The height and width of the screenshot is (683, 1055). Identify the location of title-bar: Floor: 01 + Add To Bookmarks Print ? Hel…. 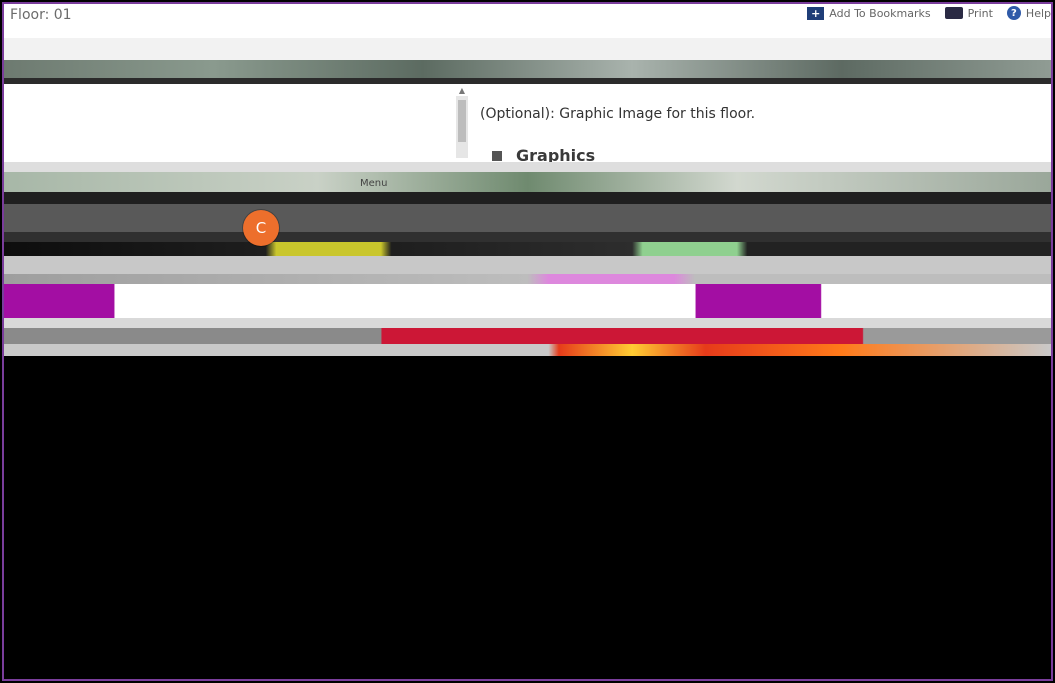
(527, 21).